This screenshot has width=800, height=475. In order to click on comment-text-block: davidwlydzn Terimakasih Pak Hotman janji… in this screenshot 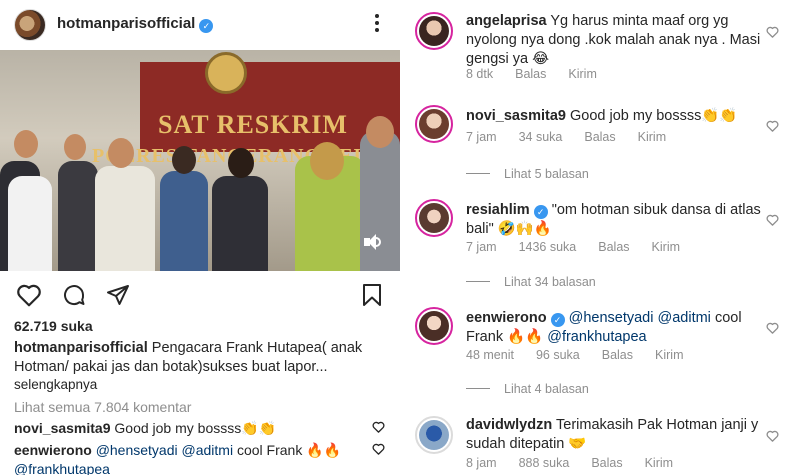, I will do `click(616, 435)`.